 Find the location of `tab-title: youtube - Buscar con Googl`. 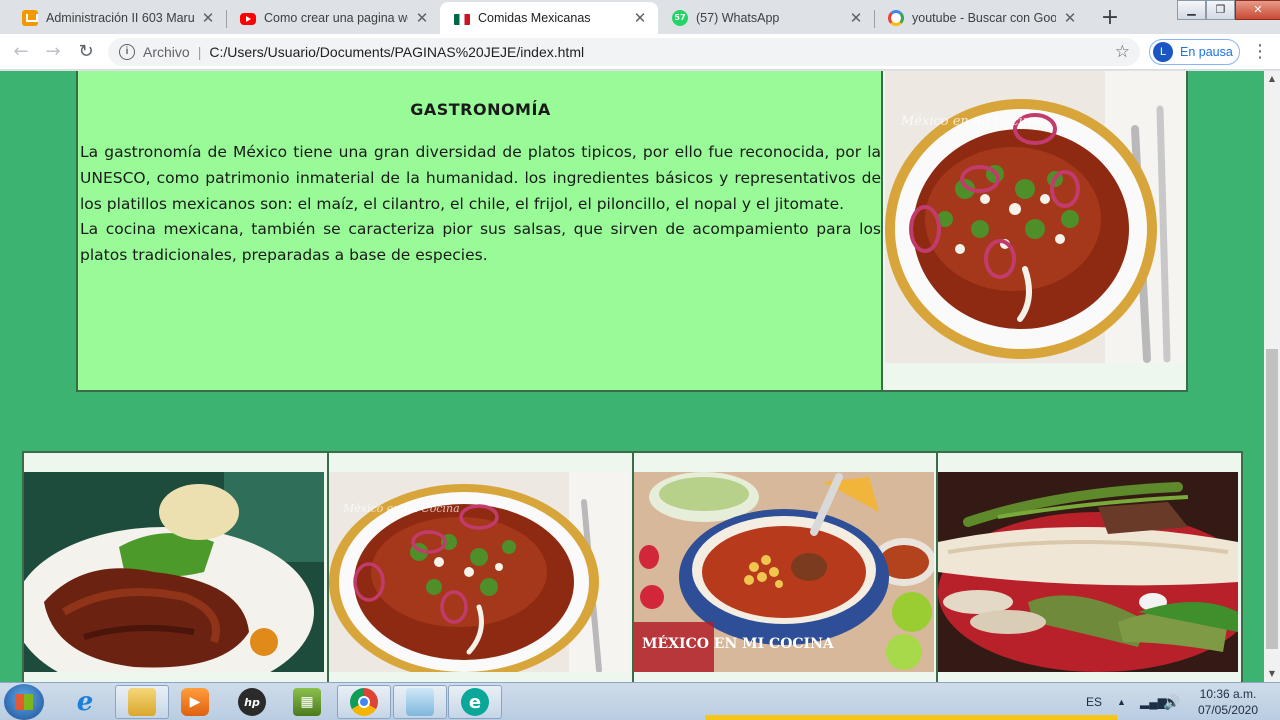

tab-title: youtube - Buscar con Googl is located at coordinates (984, 18).